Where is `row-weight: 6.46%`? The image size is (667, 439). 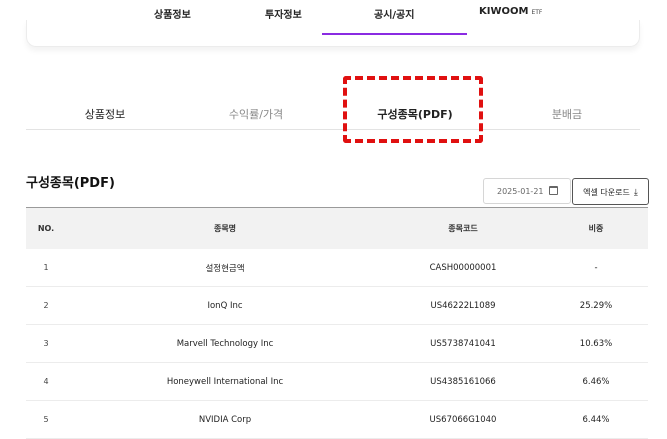 row-weight: 6.46% is located at coordinates (596, 381).